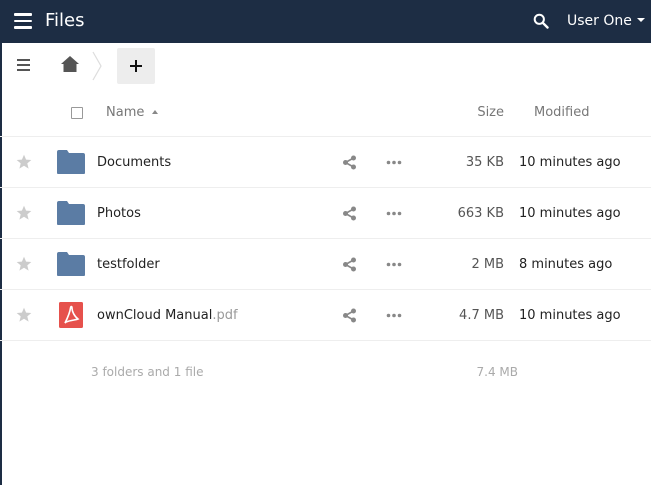 Image resolution: width=651 pixels, height=485 pixels. What do you see at coordinates (325, 315) in the screenshot?
I see `file-row: ownCloud Manual.pdf 4.7 MB 10 minutes ago` at bounding box center [325, 315].